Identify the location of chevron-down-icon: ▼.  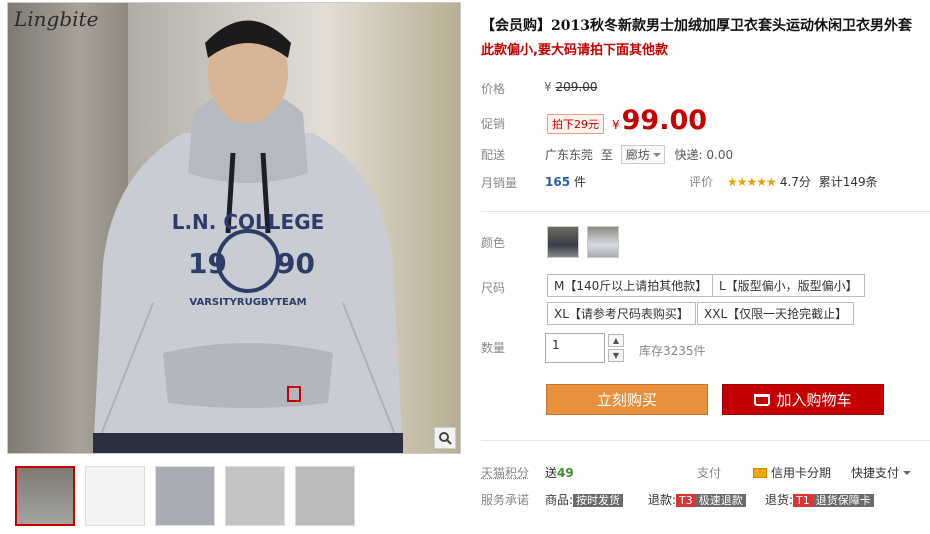
(616, 355).